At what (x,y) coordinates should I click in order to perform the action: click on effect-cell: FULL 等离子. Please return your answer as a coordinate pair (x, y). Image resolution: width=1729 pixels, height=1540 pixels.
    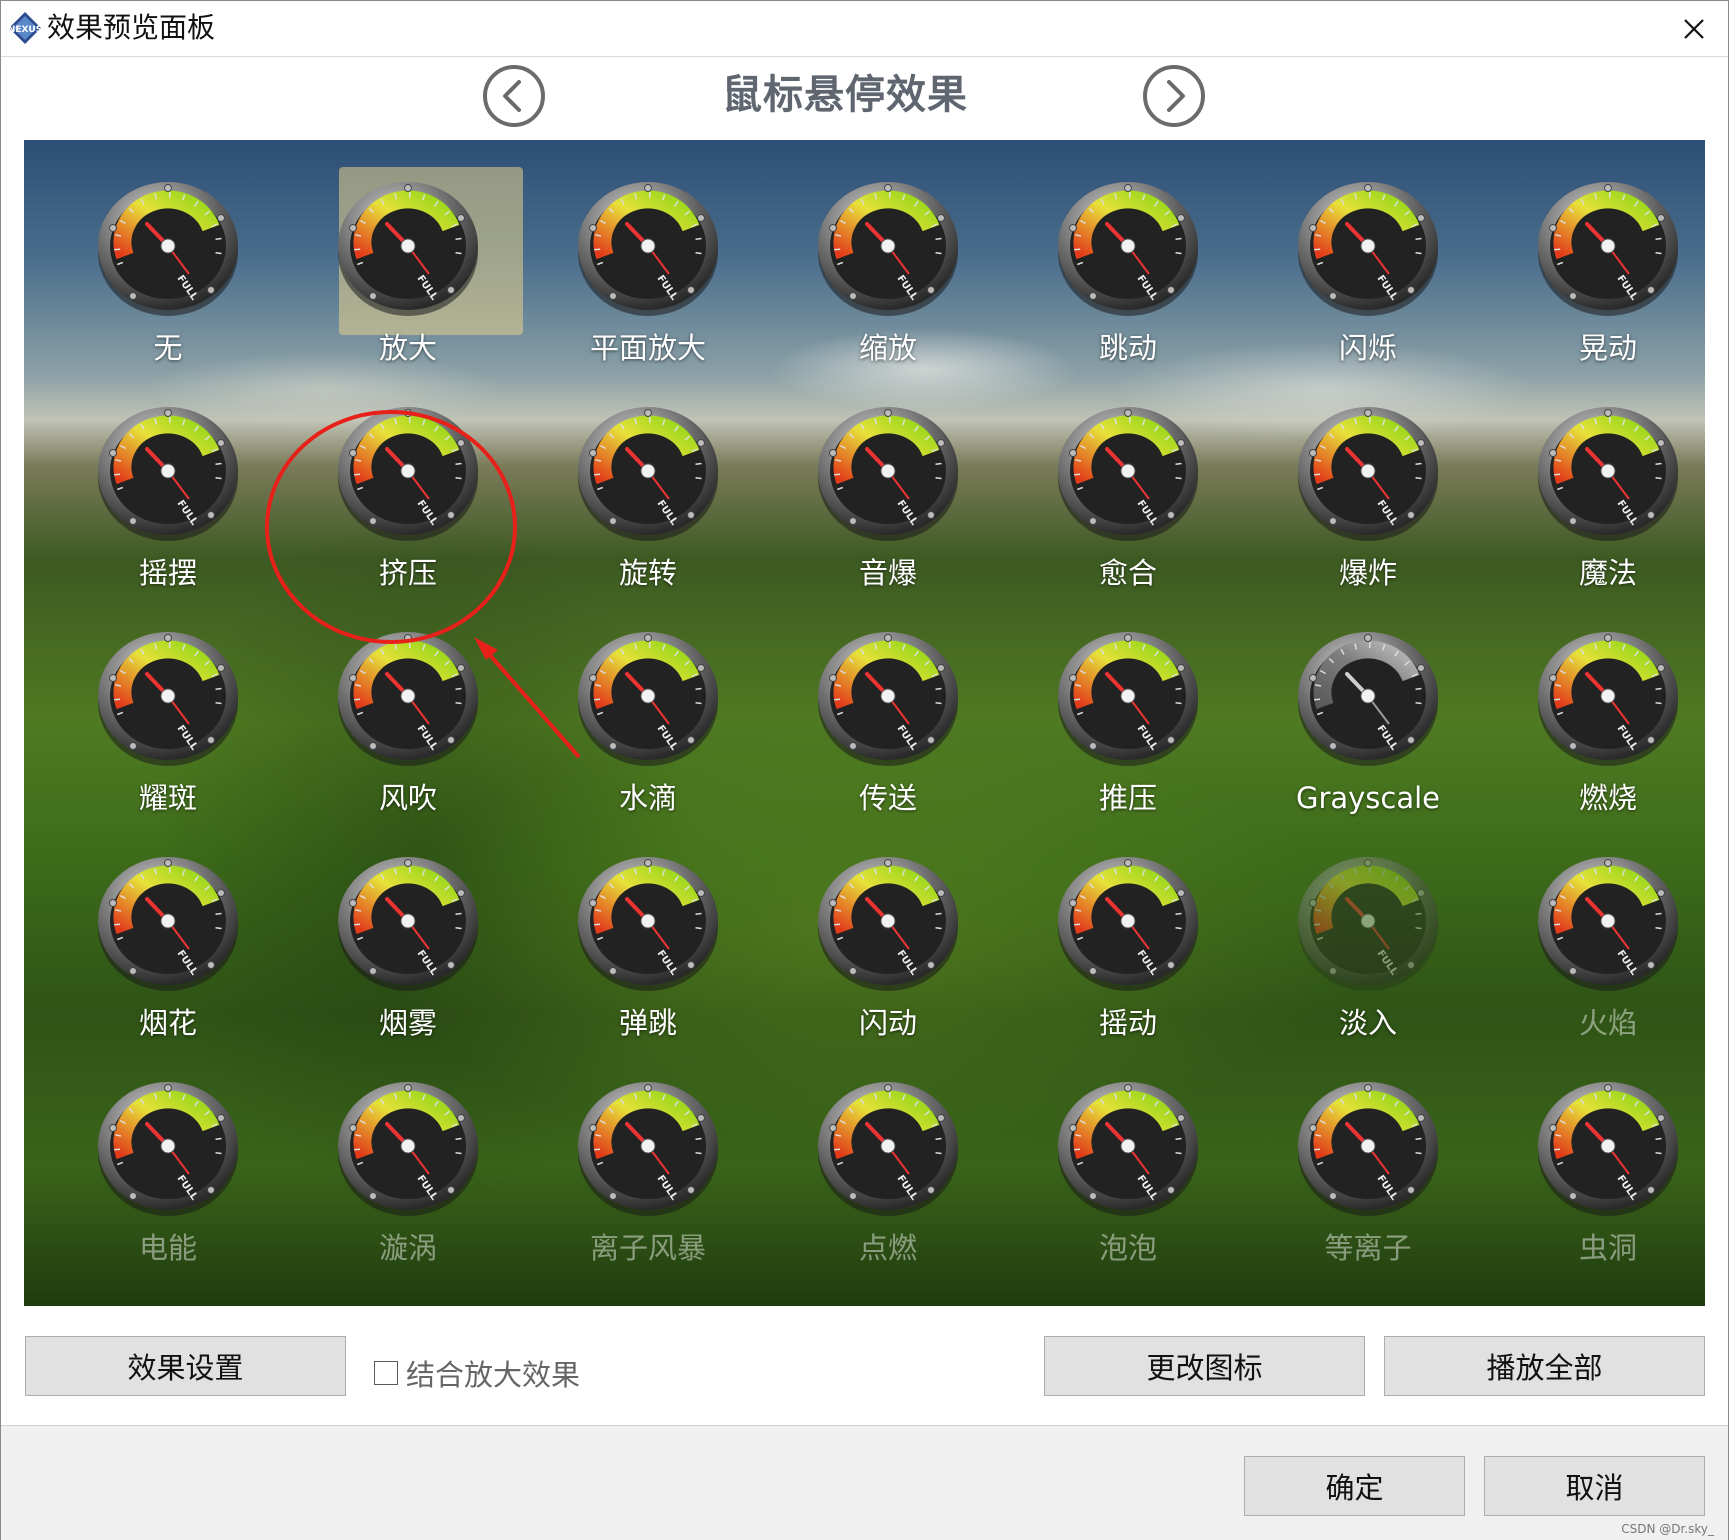
    Looking at the image, I should click on (1368, 1152).